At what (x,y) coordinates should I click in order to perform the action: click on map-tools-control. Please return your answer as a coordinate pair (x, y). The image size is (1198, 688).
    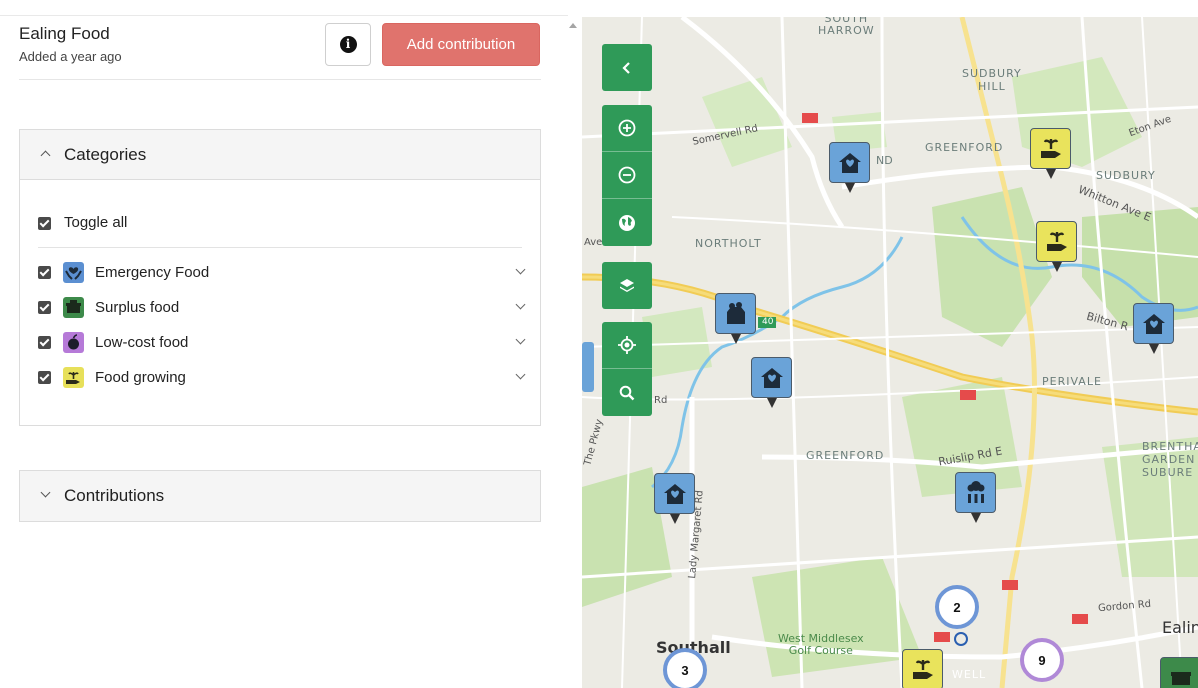
    Looking at the image, I should click on (627, 369).